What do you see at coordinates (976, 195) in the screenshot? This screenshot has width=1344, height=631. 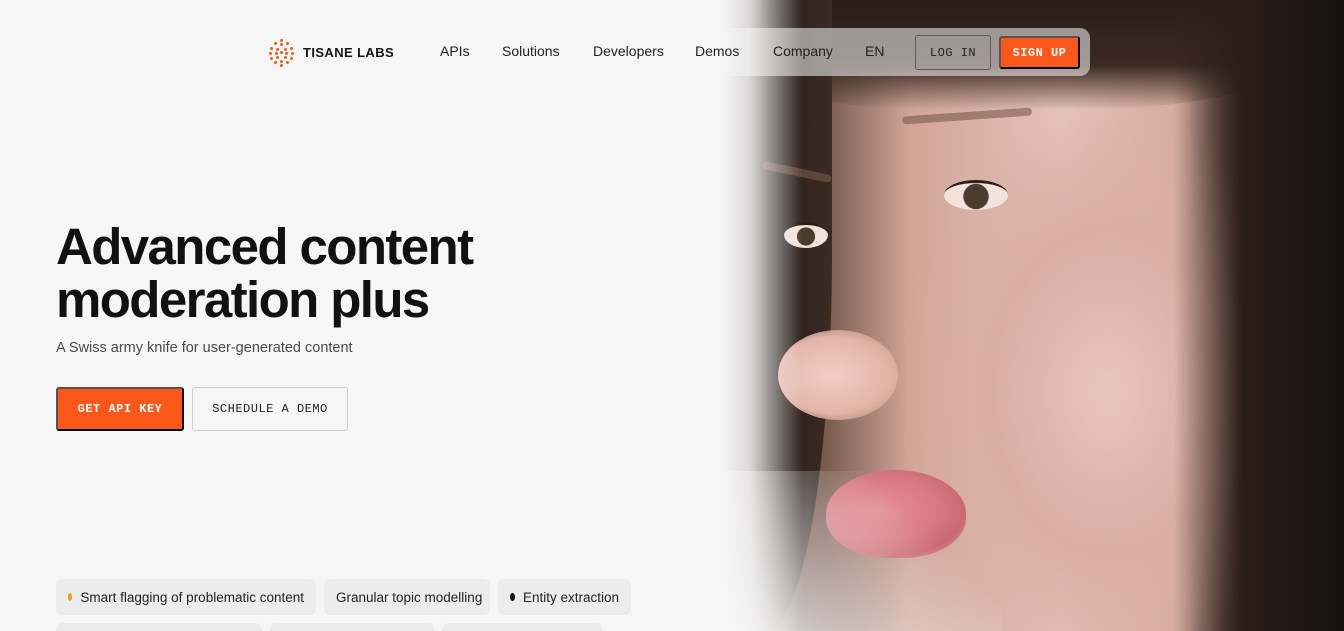 I see `eye-shape` at bounding box center [976, 195].